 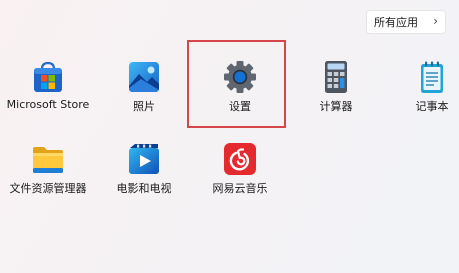 I want to click on settings-gear-icon, so click(x=240, y=77).